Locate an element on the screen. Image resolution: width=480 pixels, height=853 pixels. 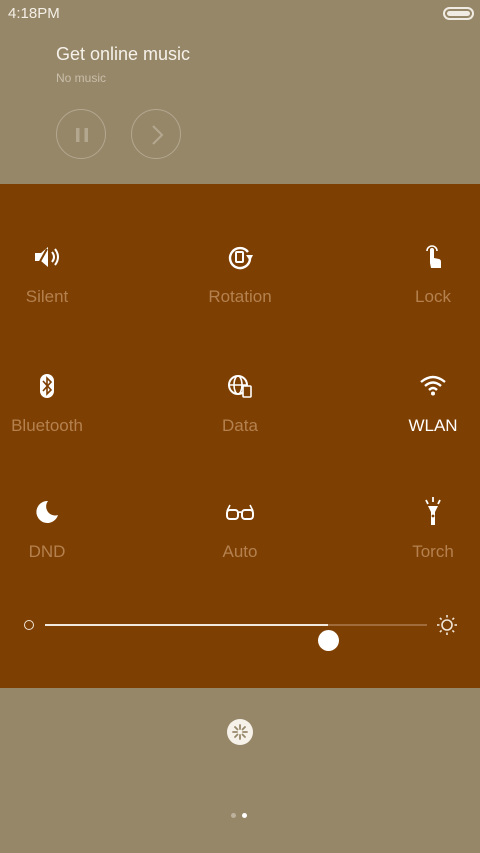
pause-button is located at coordinates (81, 134).